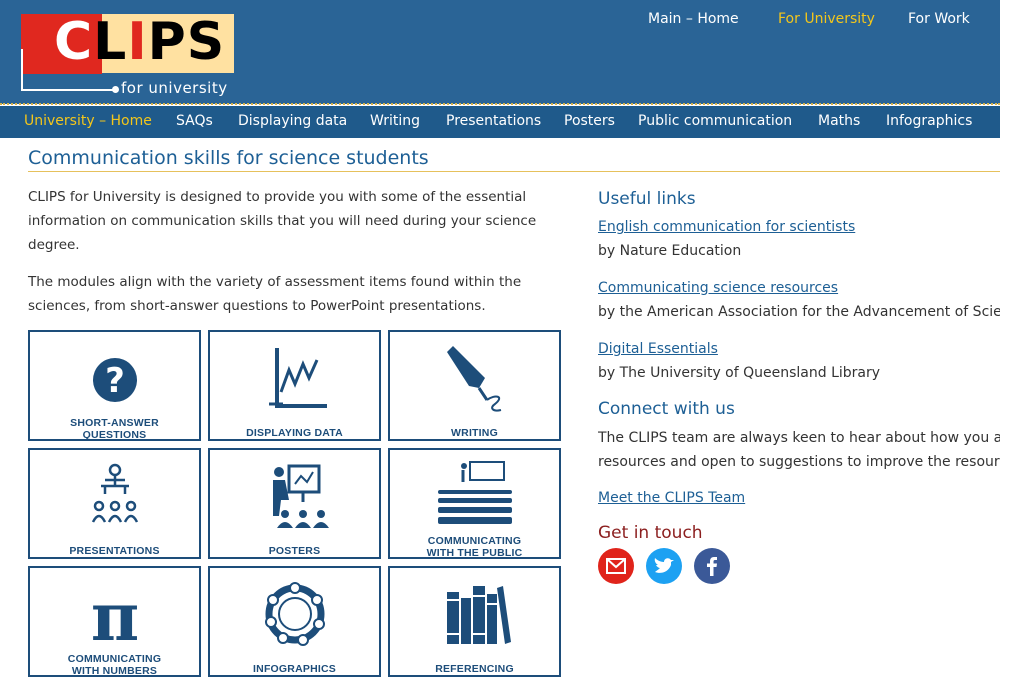  What do you see at coordinates (294, 378) in the screenshot?
I see `line-graph-icon` at bounding box center [294, 378].